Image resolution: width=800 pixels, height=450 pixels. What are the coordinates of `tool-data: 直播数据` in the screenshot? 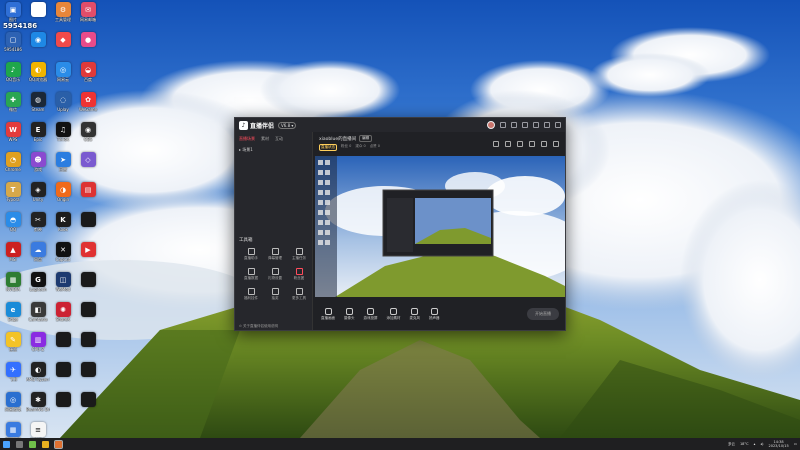 It's located at (251, 274).